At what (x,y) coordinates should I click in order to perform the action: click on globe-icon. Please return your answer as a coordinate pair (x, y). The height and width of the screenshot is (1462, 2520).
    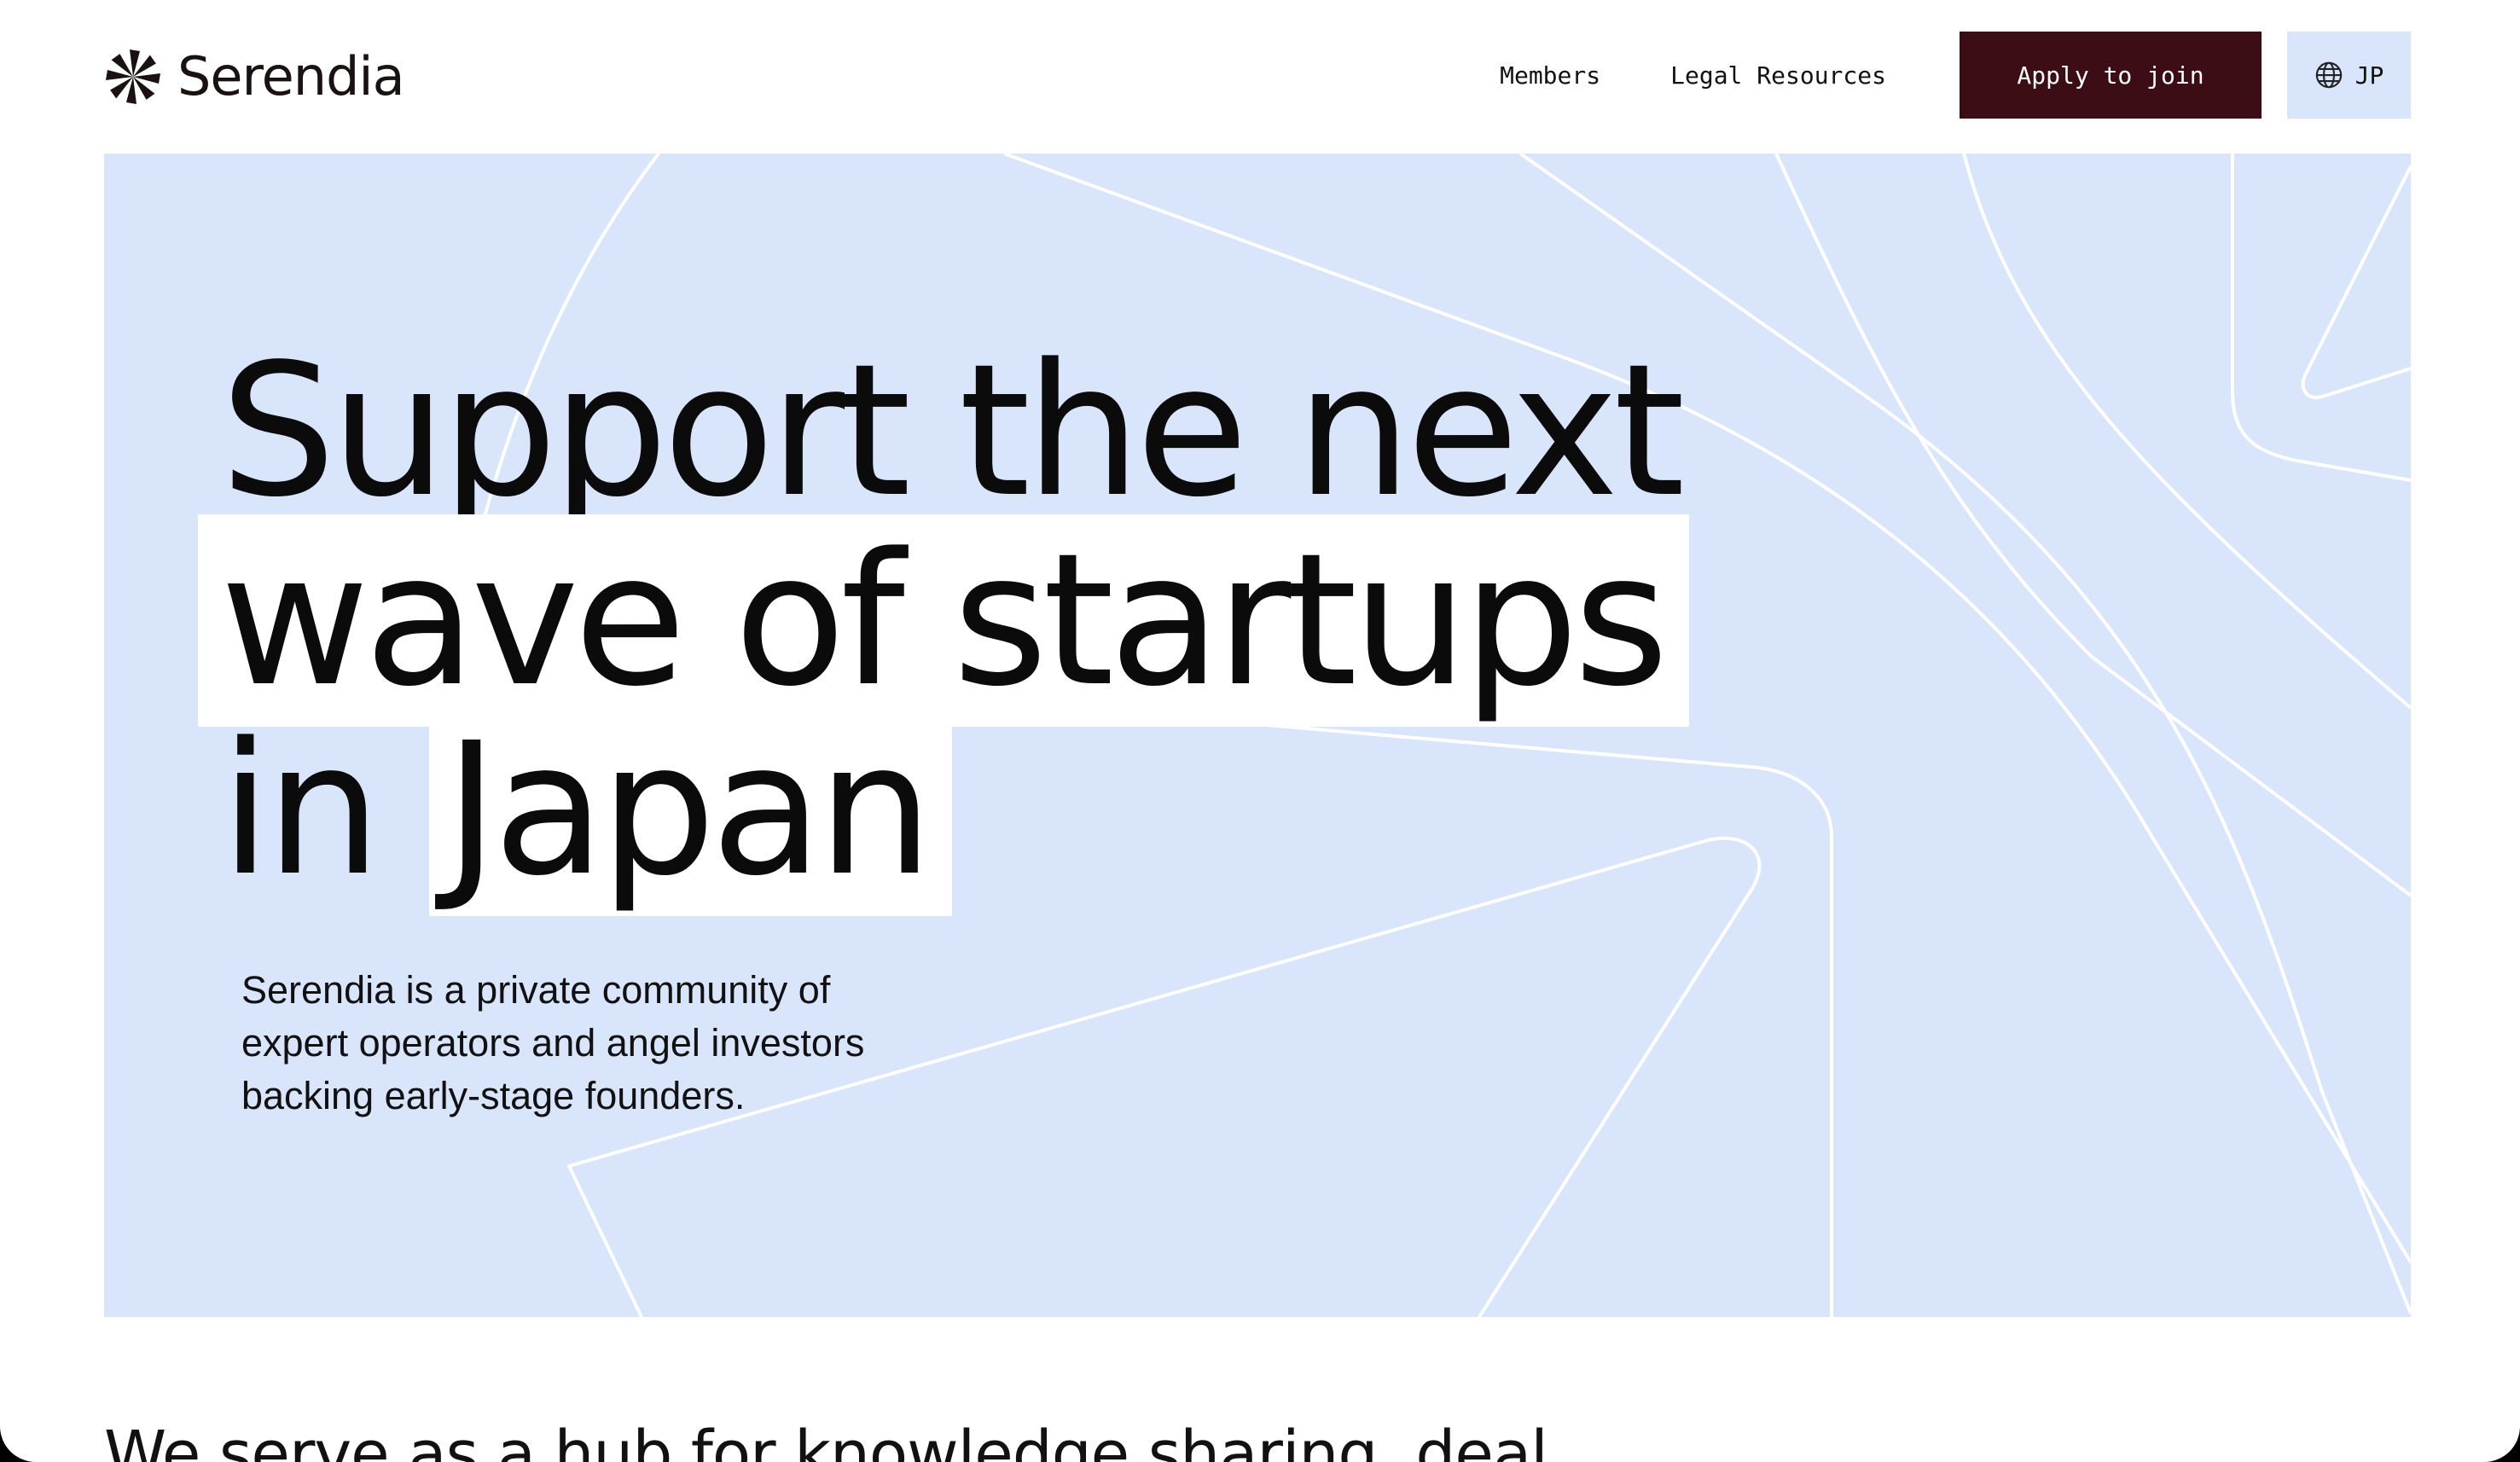
    Looking at the image, I should click on (2329, 75).